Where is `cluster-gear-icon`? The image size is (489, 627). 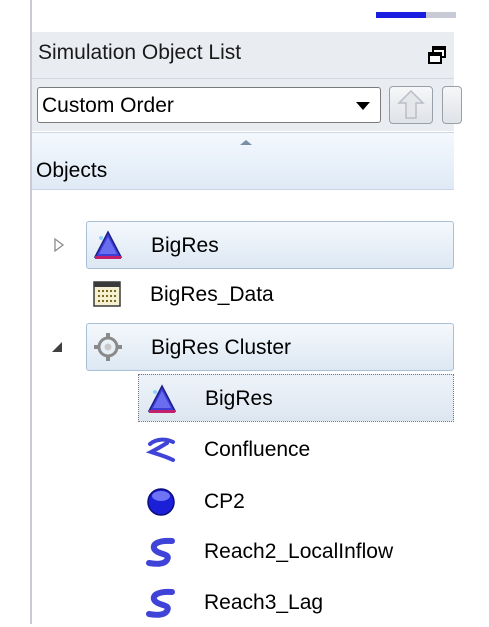
cluster-gear-icon is located at coordinates (108, 347).